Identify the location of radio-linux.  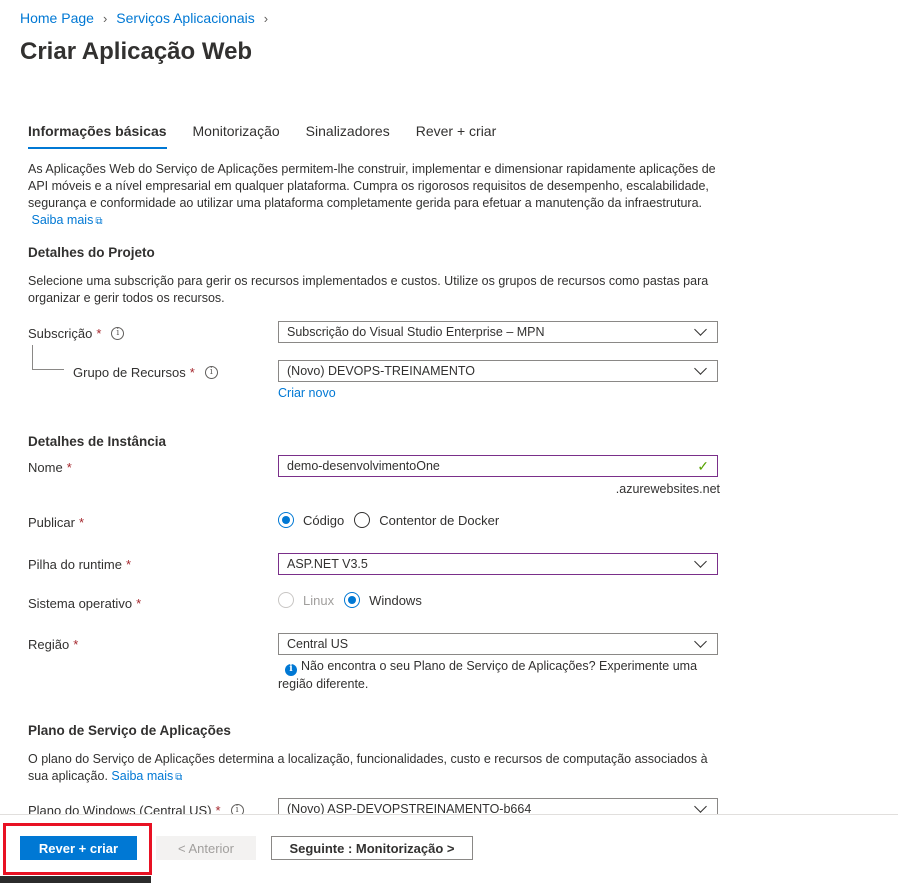
(286, 600).